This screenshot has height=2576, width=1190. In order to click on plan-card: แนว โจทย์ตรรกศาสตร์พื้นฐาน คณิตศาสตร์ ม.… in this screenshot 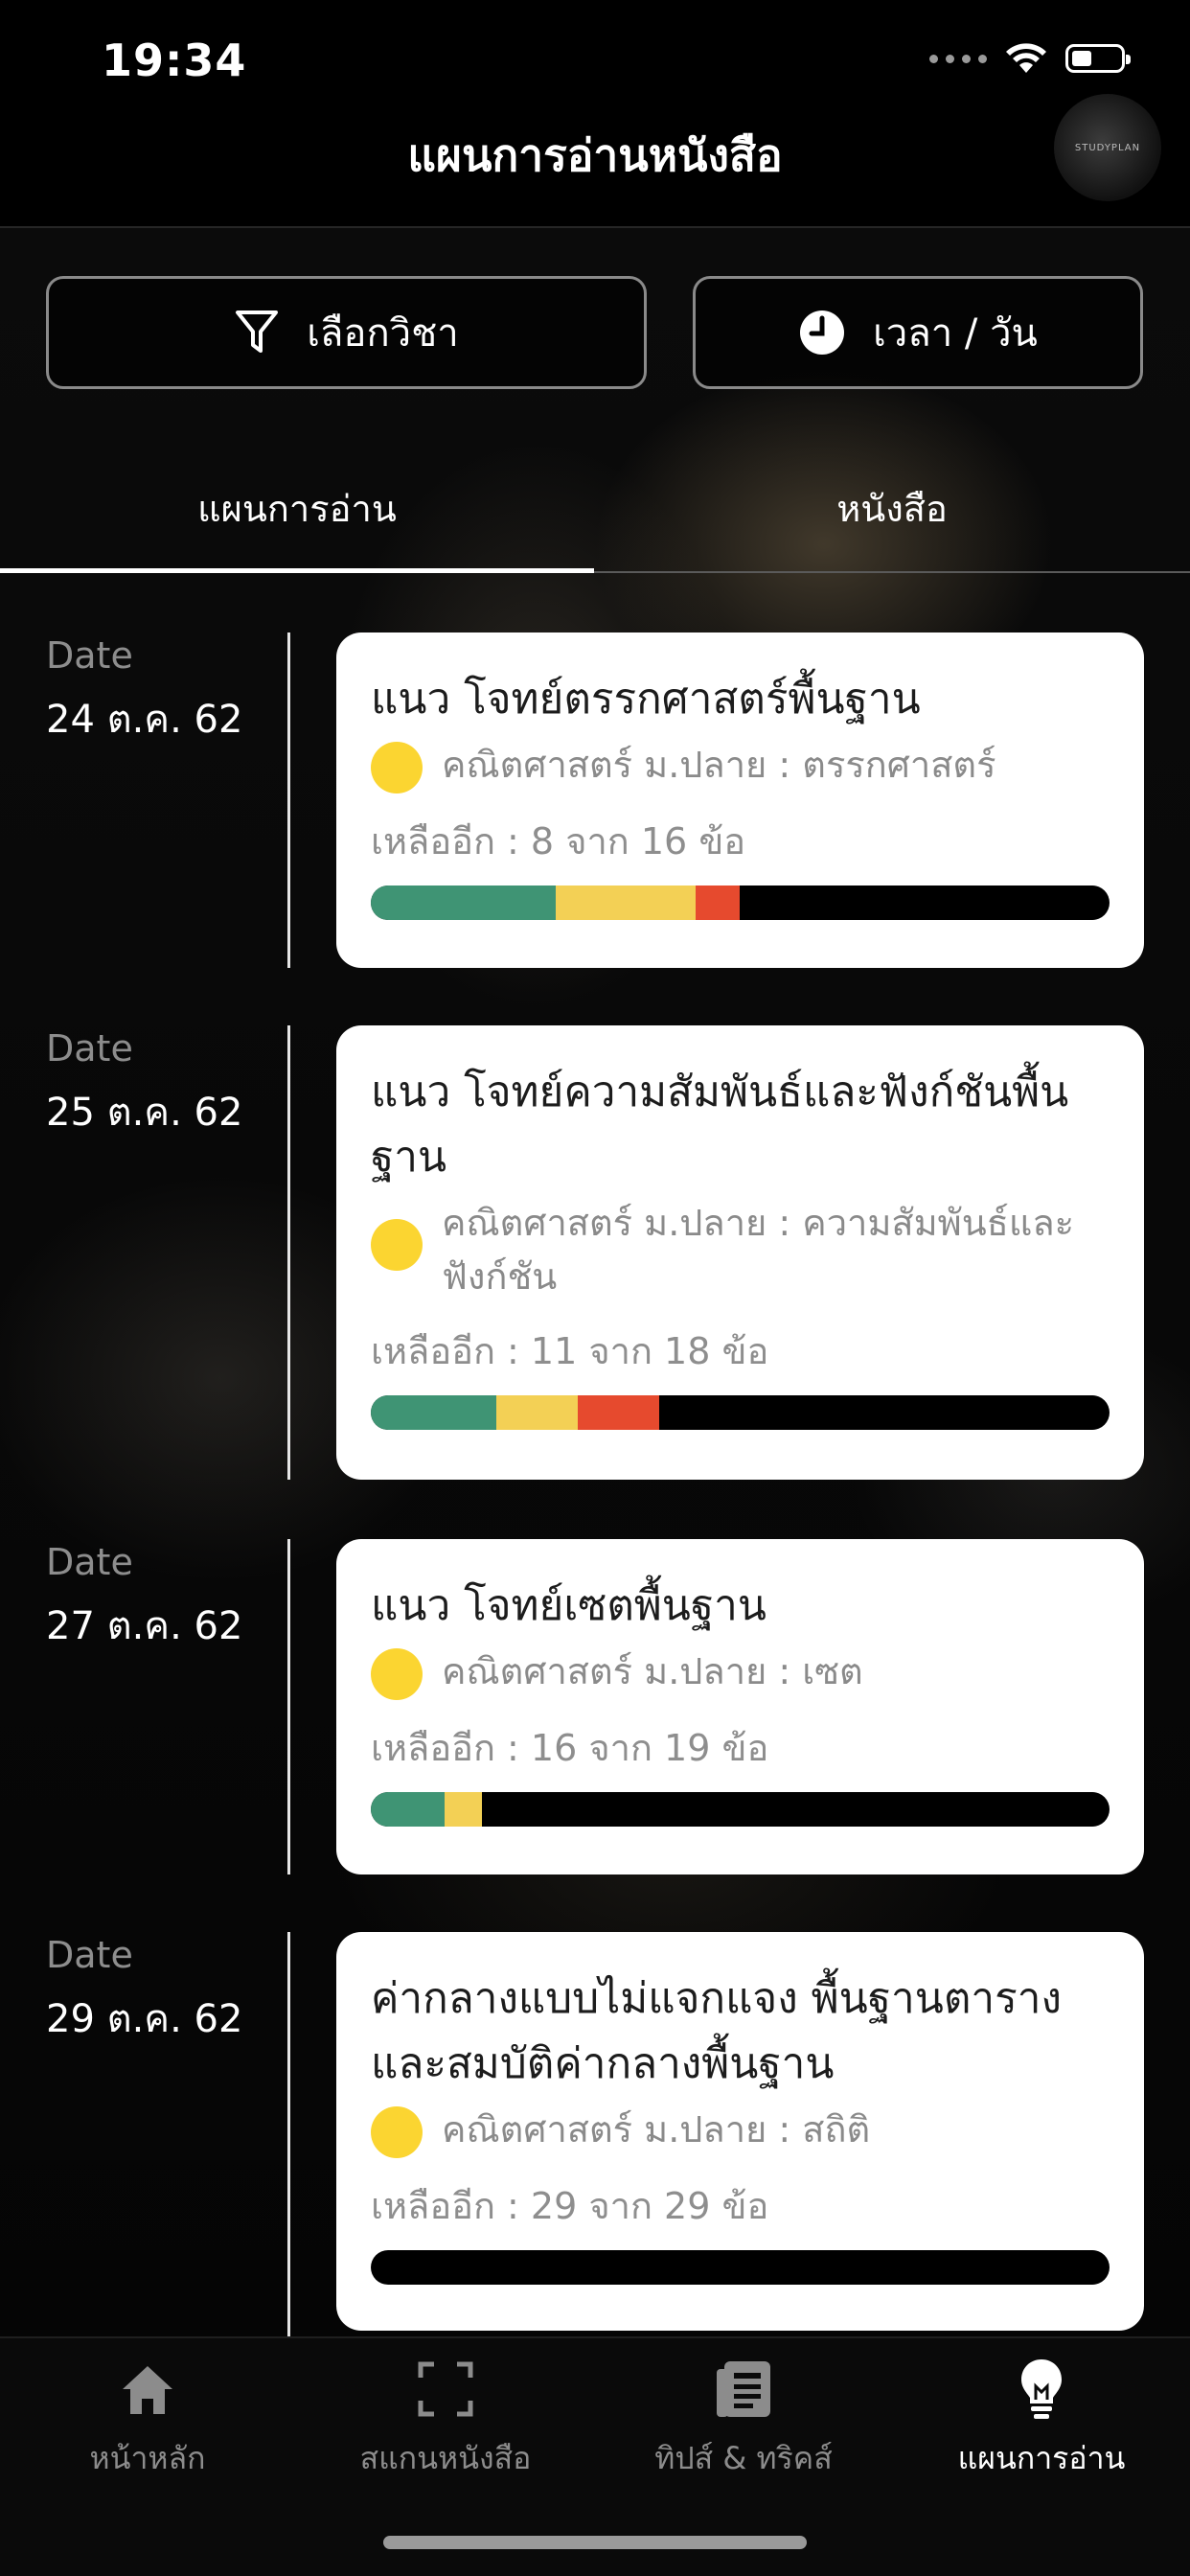, I will do `click(740, 800)`.